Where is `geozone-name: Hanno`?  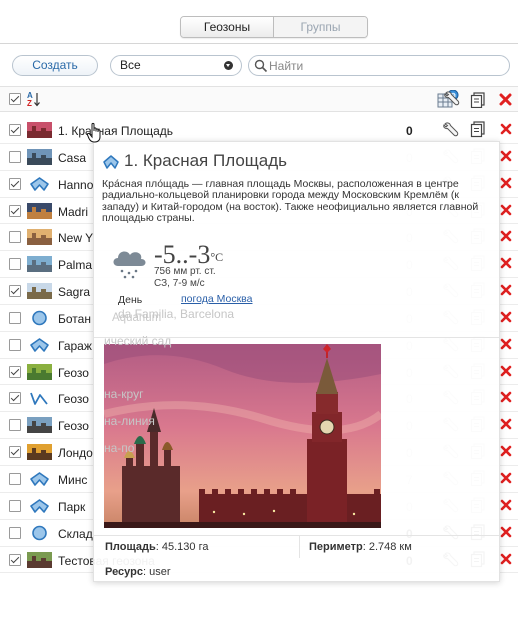 geozone-name: Hanno is located at coordinates (75, 185).